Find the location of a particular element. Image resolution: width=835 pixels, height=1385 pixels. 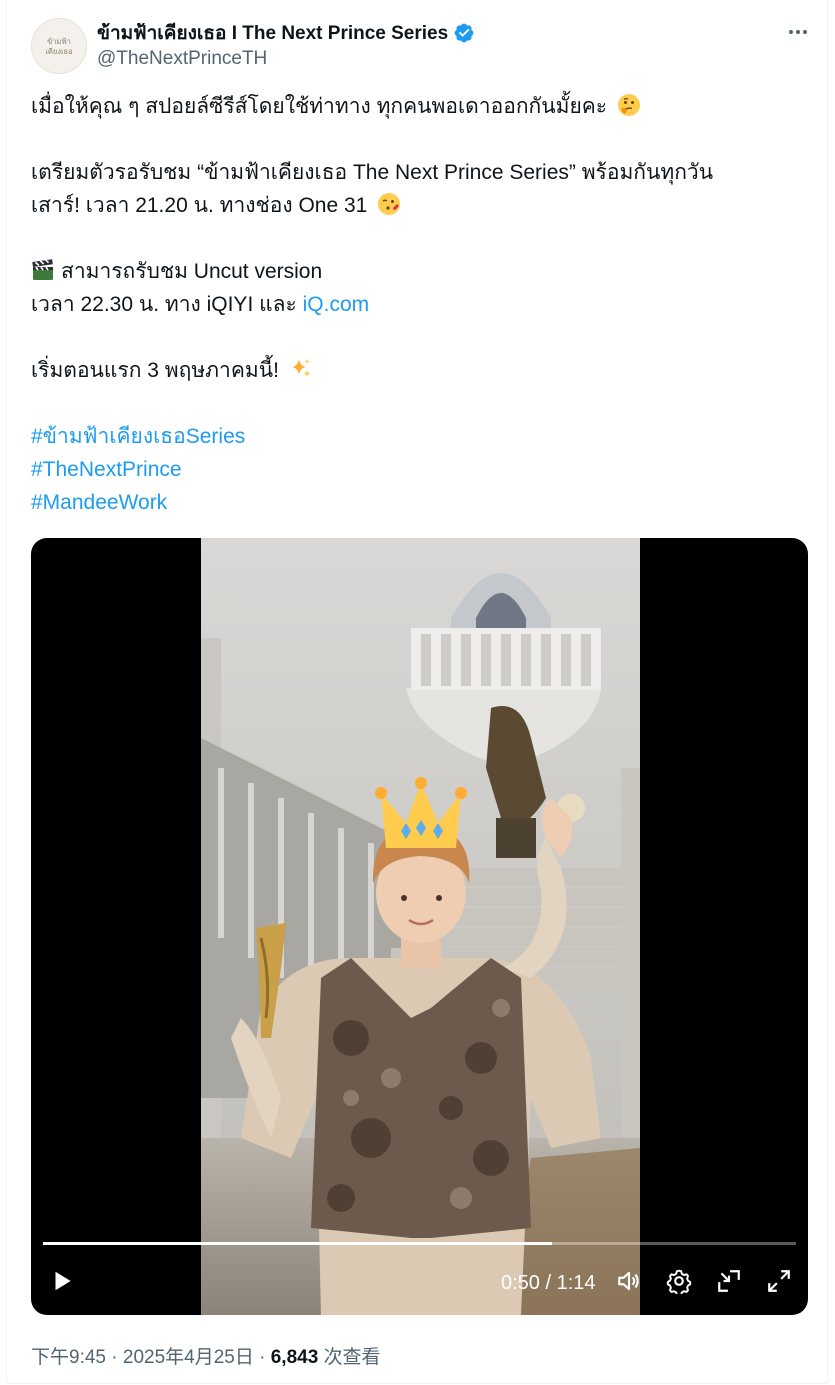

iq-com-link: iQ.com is located at coordinates (336, 304).